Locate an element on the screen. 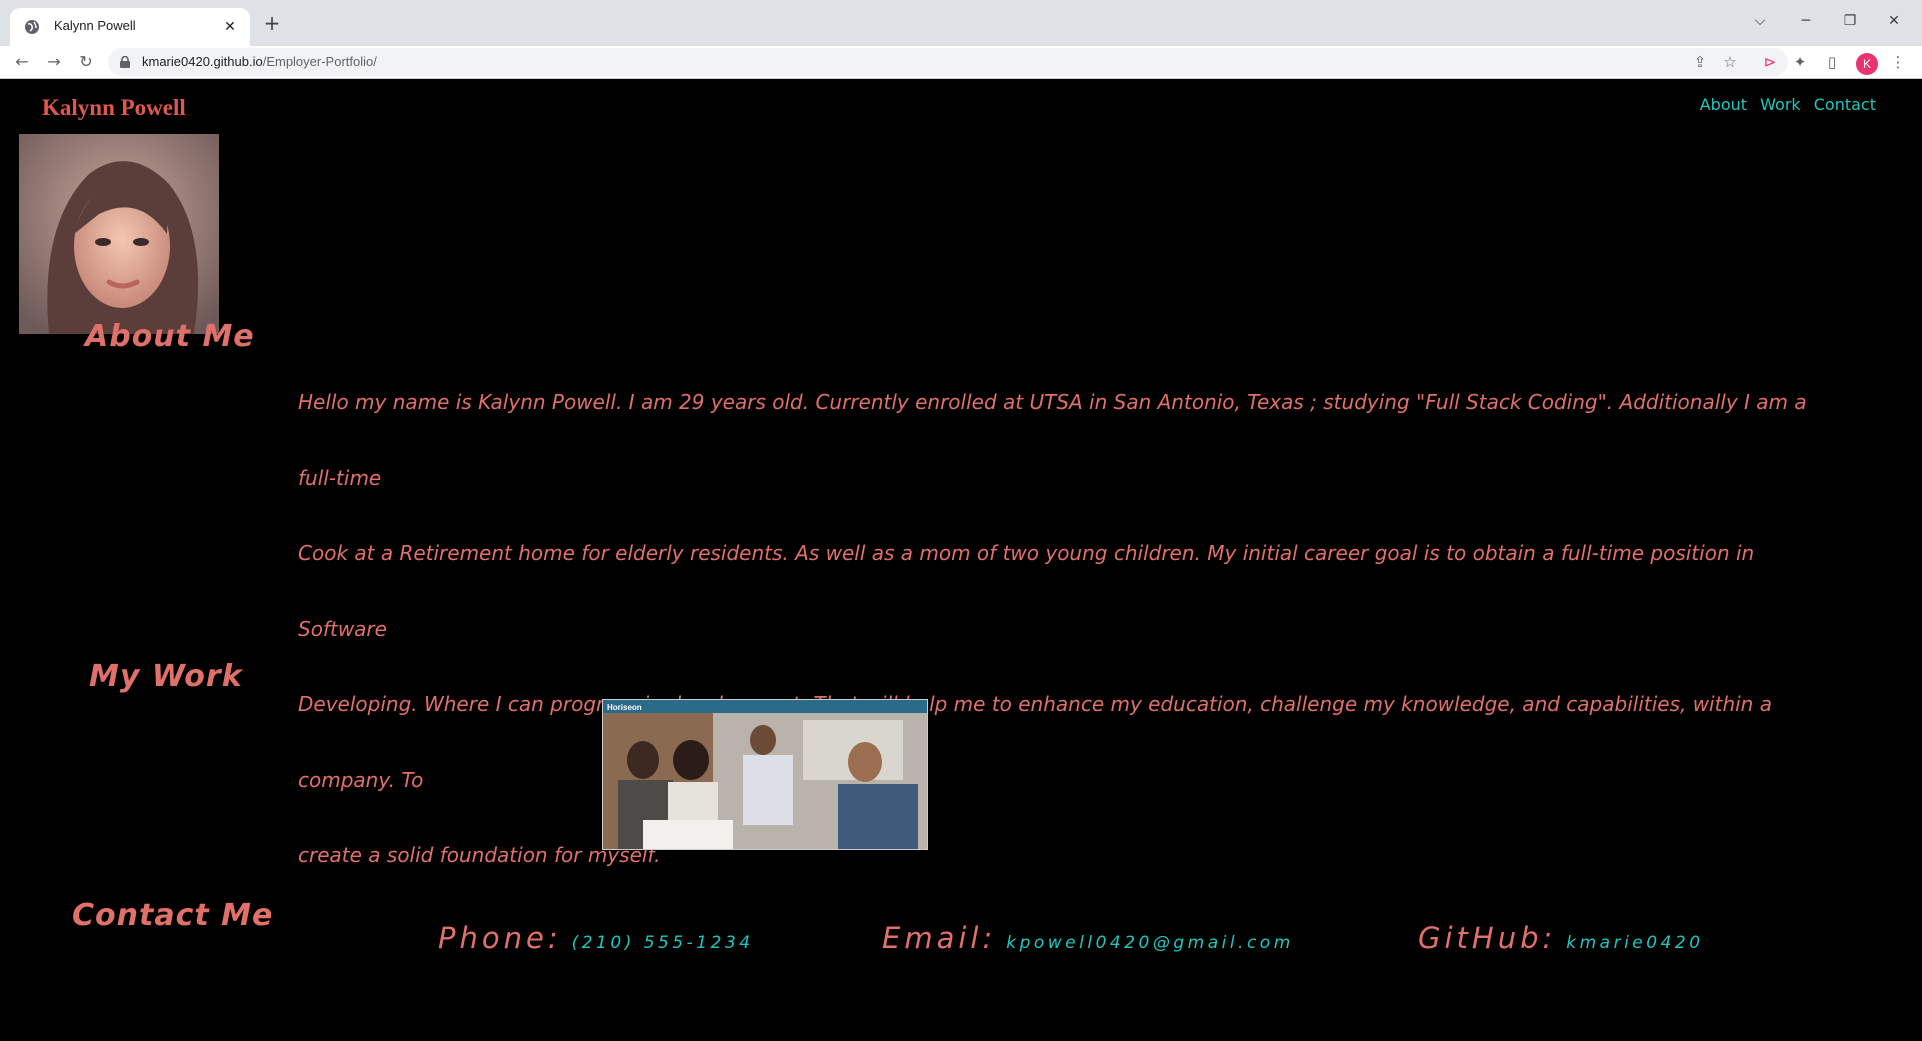  github-value: kmarie0420 is located at coordinates (1634, 943).